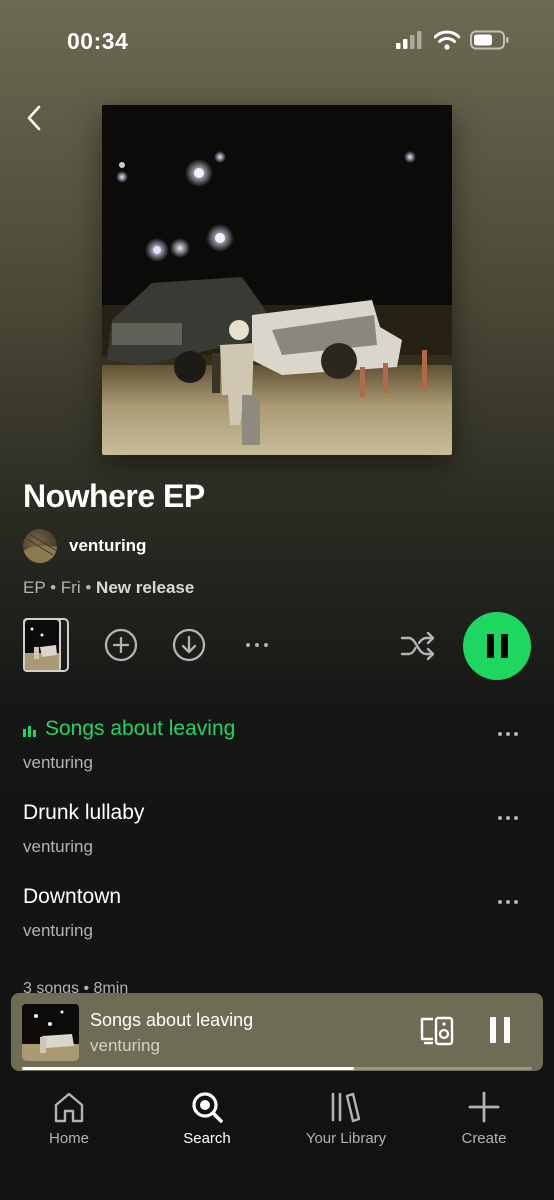 This screenshot has height=1200, width=554. I want to click on album-meta: EP • Fri • New release, so click(108, 588).